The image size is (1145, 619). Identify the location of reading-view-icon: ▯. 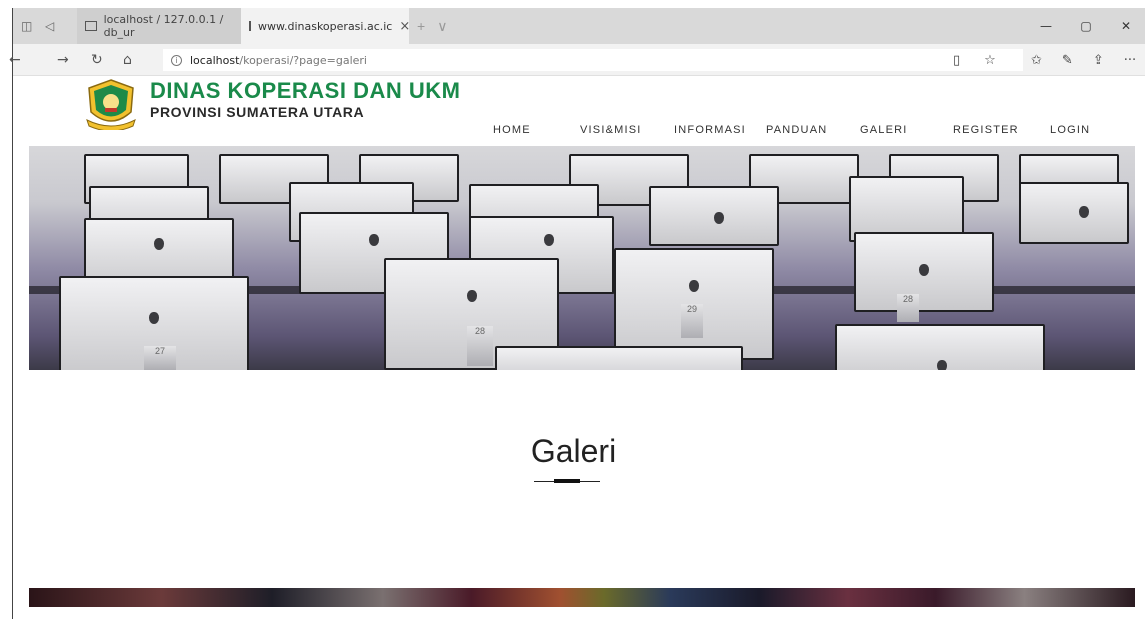
(956, 60).